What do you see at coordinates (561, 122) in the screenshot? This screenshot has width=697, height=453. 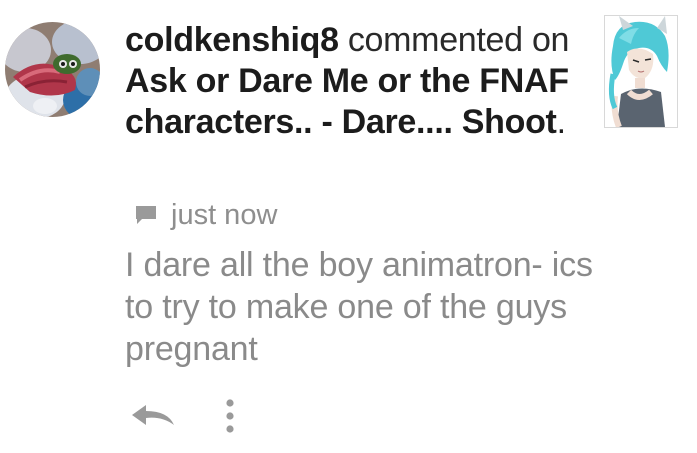 I see `trailing-punctuation: .` at bounding box center [561, 122].